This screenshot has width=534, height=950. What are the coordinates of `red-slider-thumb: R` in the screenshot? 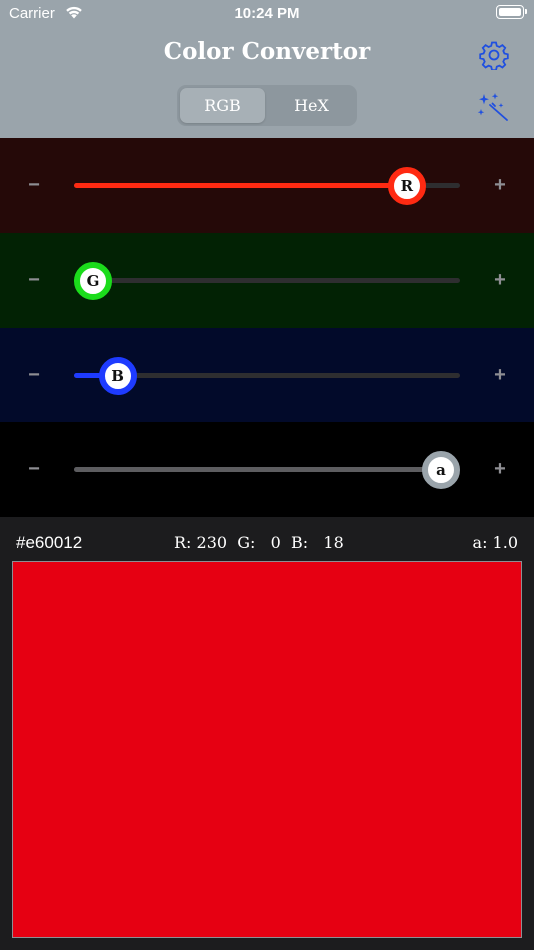 It's located at (406, 186).